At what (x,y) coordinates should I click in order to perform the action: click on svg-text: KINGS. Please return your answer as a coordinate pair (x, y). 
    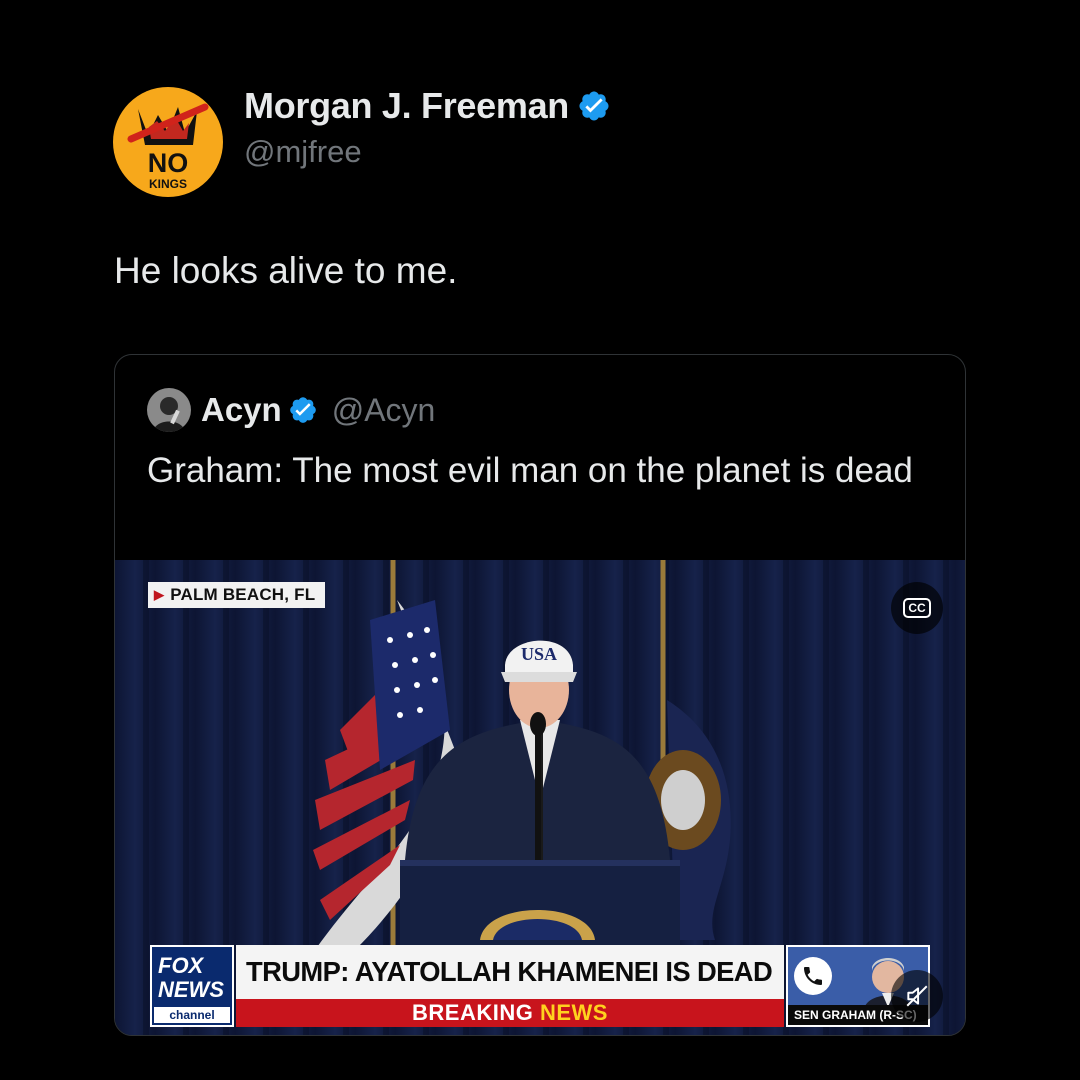
    Looking at the image, I should click on (168, 184).